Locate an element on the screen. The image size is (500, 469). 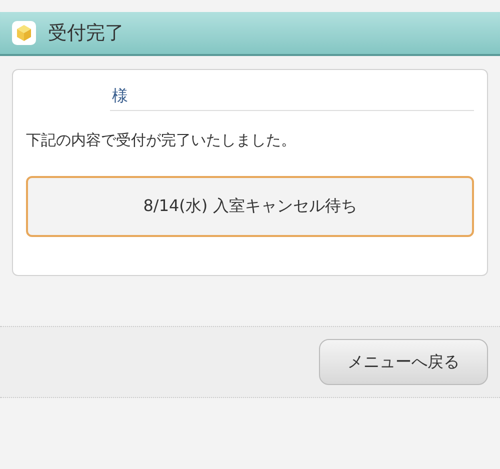
confirmation-message: 下記の内容で受付が完了いたしました。 is located at coordinates (161, 140).